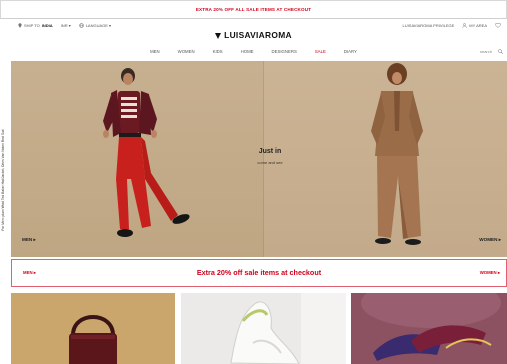 This screenshot has height=364, width=507. What do you see at coordinates (350, 51) in the screenshot?
I see `nav-item-diary: DIARY` at bounding box center [350, 51].